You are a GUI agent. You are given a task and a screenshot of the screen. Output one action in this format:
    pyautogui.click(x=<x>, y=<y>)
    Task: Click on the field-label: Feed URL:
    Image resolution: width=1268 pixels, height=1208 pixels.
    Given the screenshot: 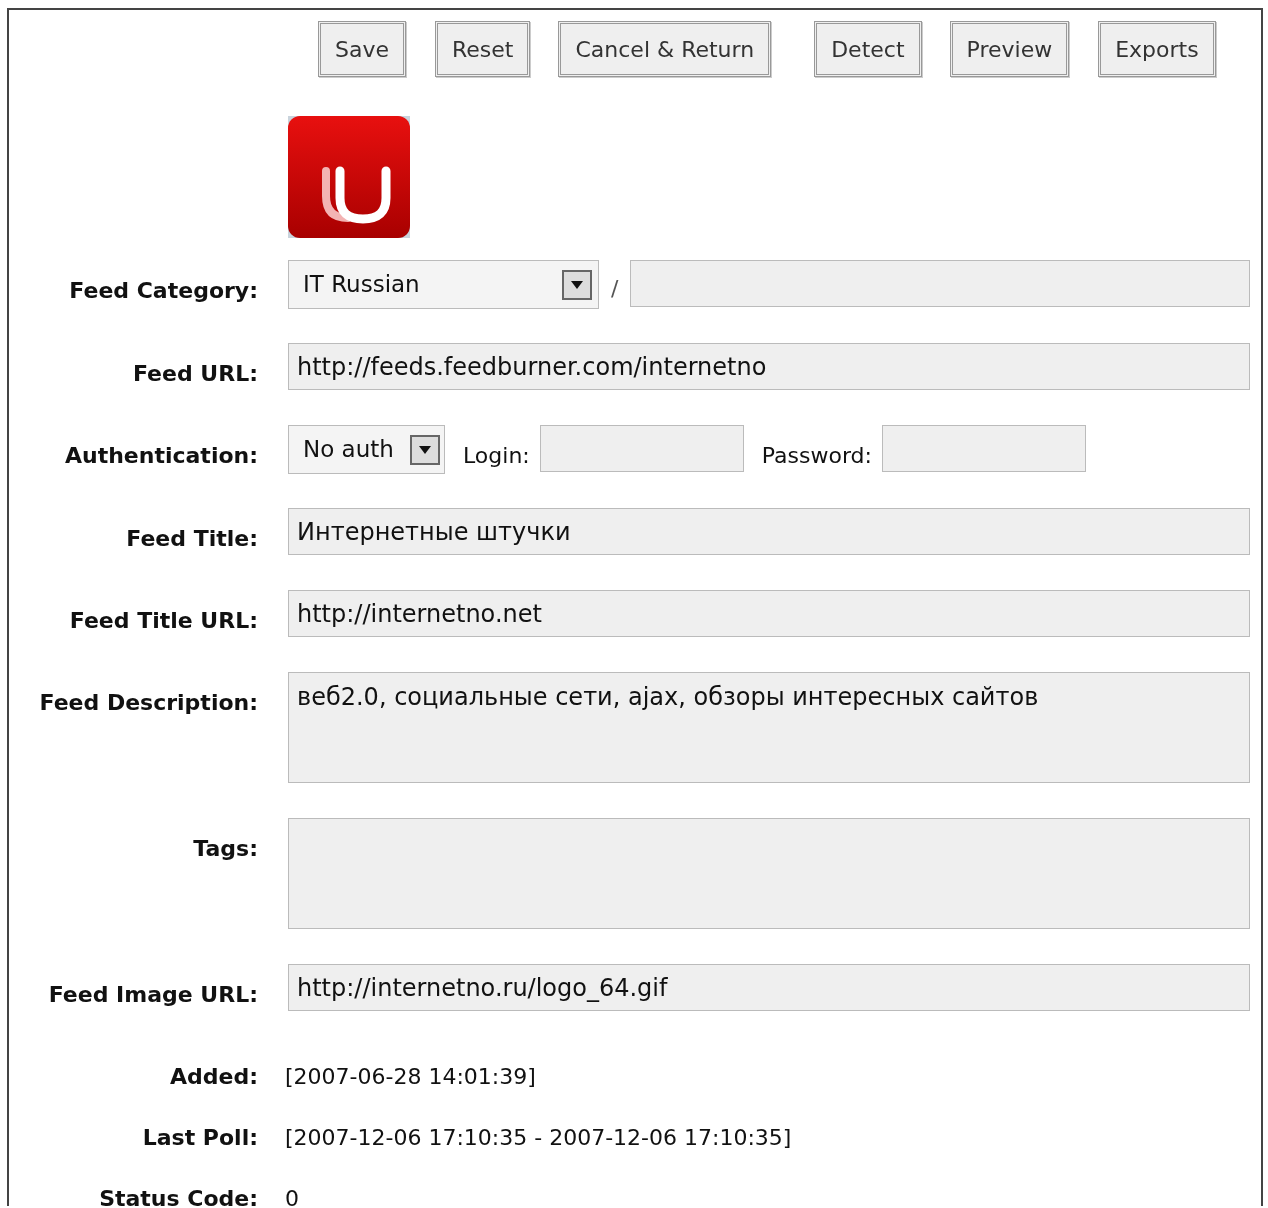 What is the action you would take?
    pyautogui.click(x=195, y=374)
    